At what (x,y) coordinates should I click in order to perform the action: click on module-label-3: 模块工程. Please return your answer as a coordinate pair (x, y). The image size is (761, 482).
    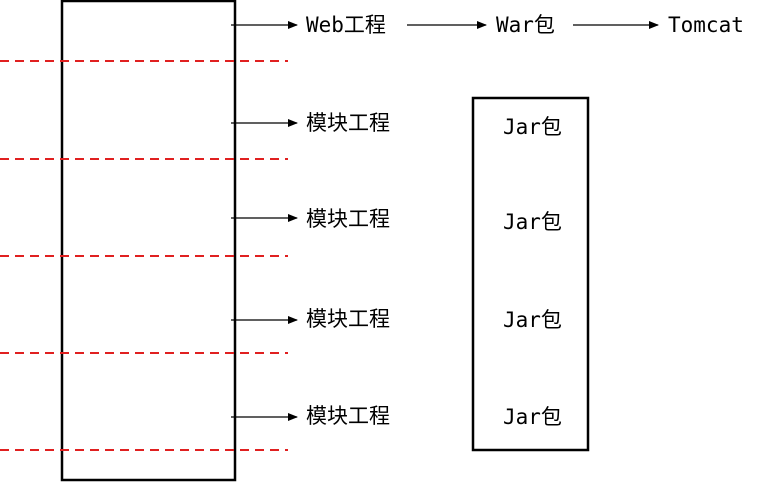
    Looking at the image, I should click on (348, 319).